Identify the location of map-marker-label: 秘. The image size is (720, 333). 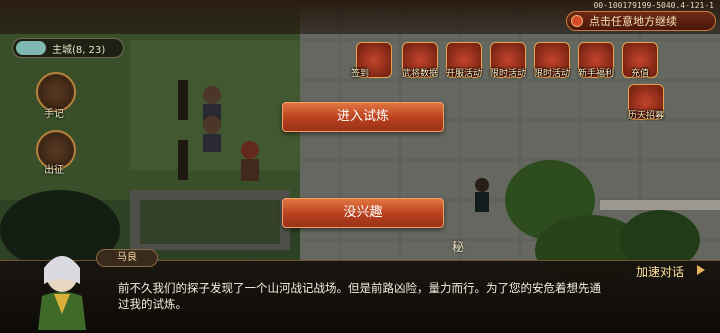
(458, 247).